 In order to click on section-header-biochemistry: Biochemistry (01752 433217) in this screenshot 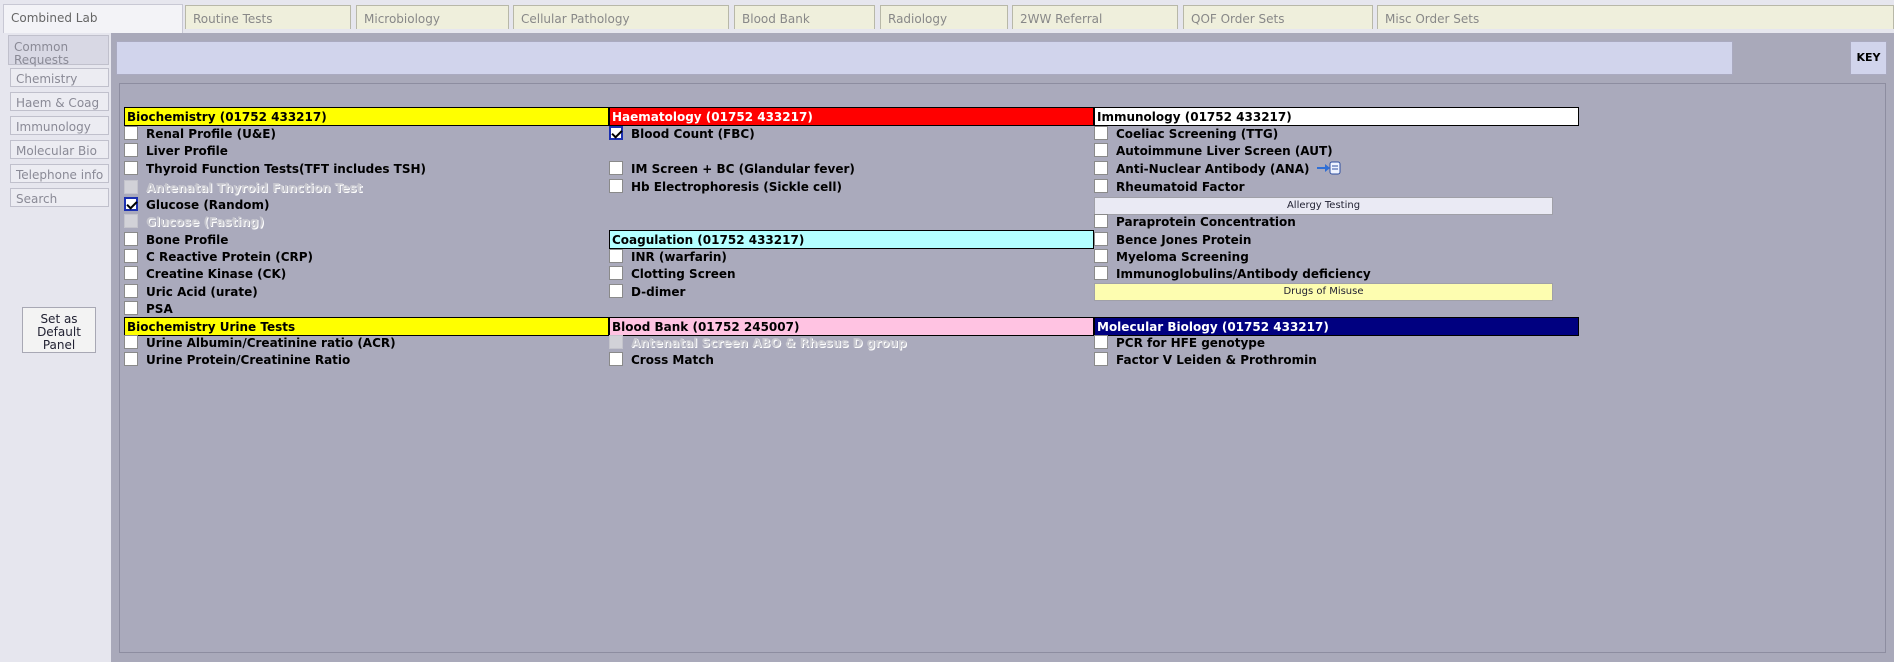, I will do `click(366, 116)`.